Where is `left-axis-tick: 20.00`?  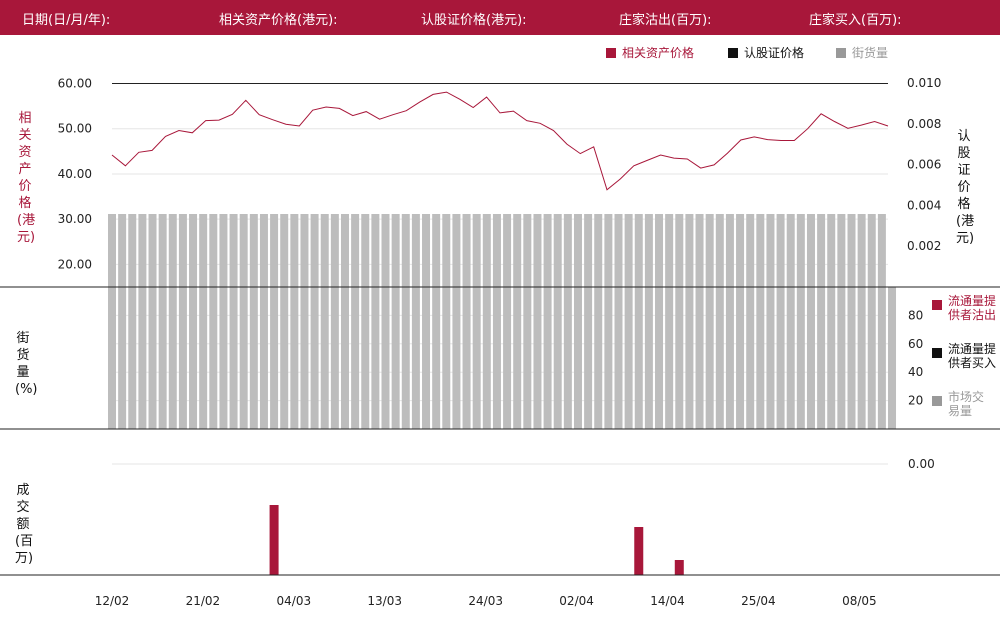 left-axis-tick: 20.00 is located at coordinates (75, 264).